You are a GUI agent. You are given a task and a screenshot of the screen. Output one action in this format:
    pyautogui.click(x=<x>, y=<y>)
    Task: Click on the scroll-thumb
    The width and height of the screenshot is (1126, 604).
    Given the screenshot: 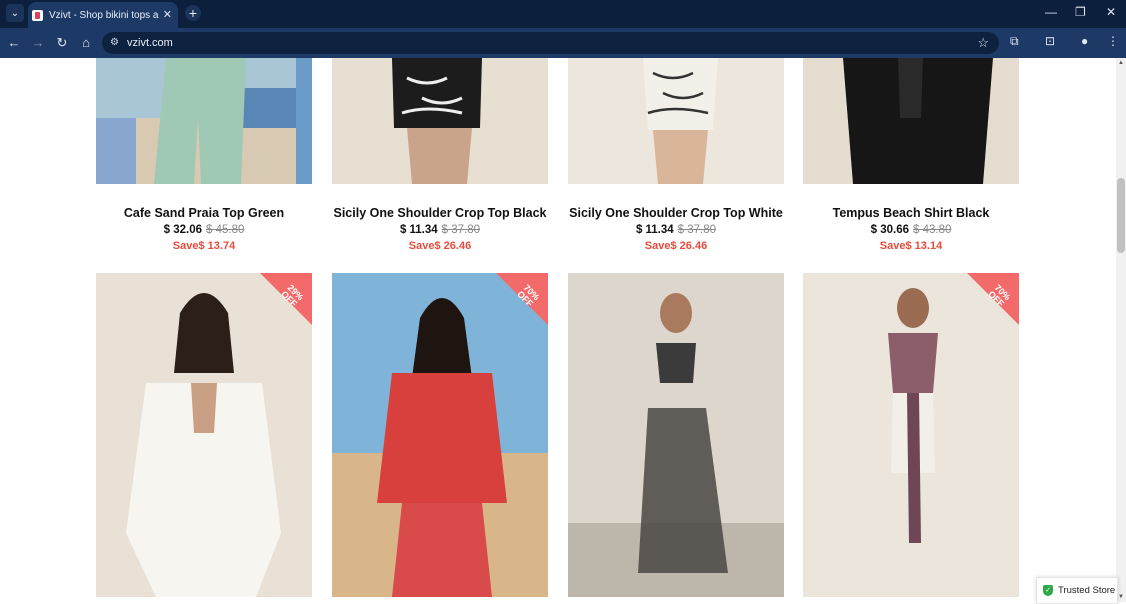 What is the action you would take?
    pyautogui.click(x=1121, y=215)
    